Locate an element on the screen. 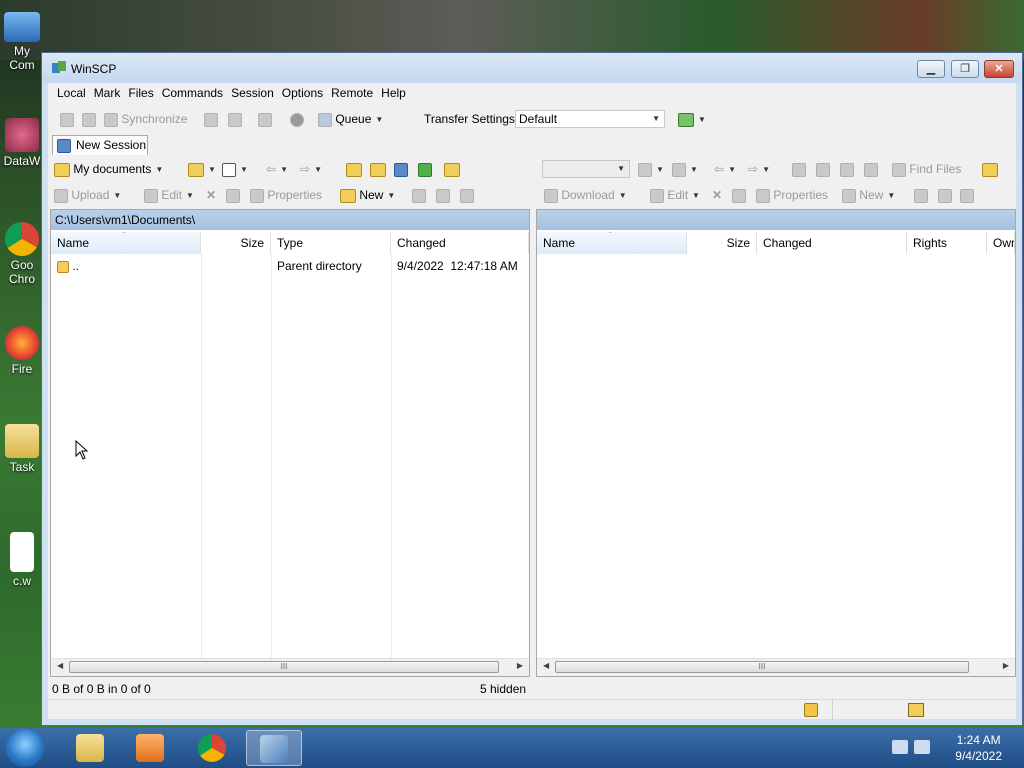 Image resolution: width=1024 pixels, height=768 pixels. close-button: ✕ is located at coordinates (999, 69).